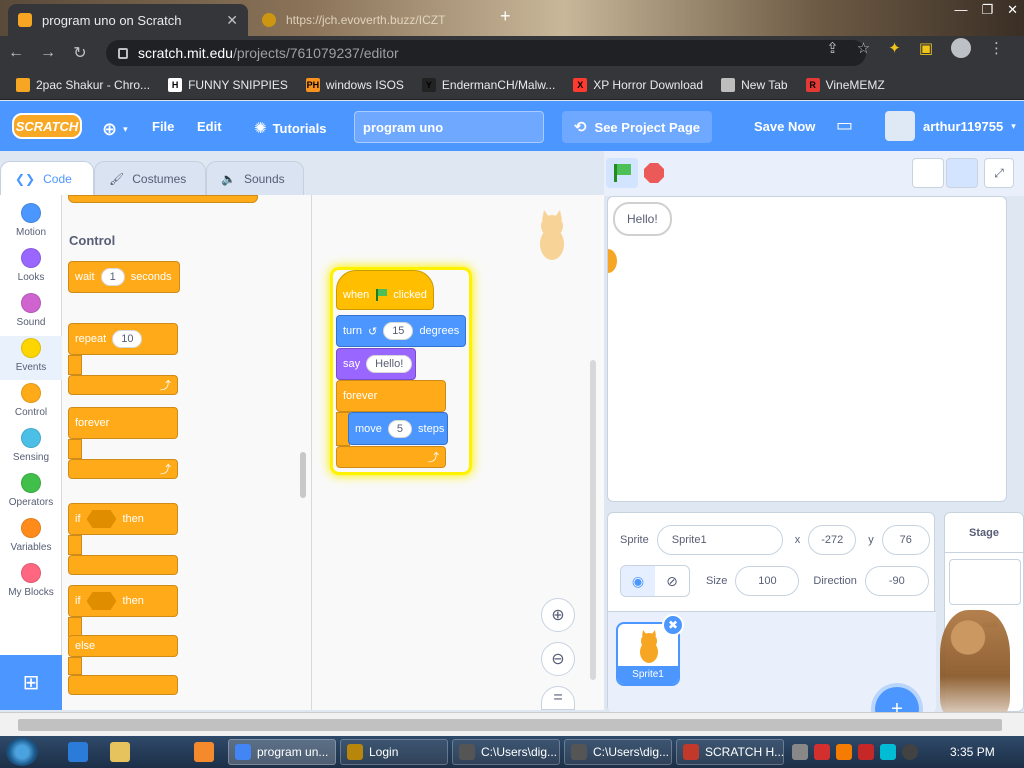  I want to click on script-area-scrollbar, so click(593, 520).